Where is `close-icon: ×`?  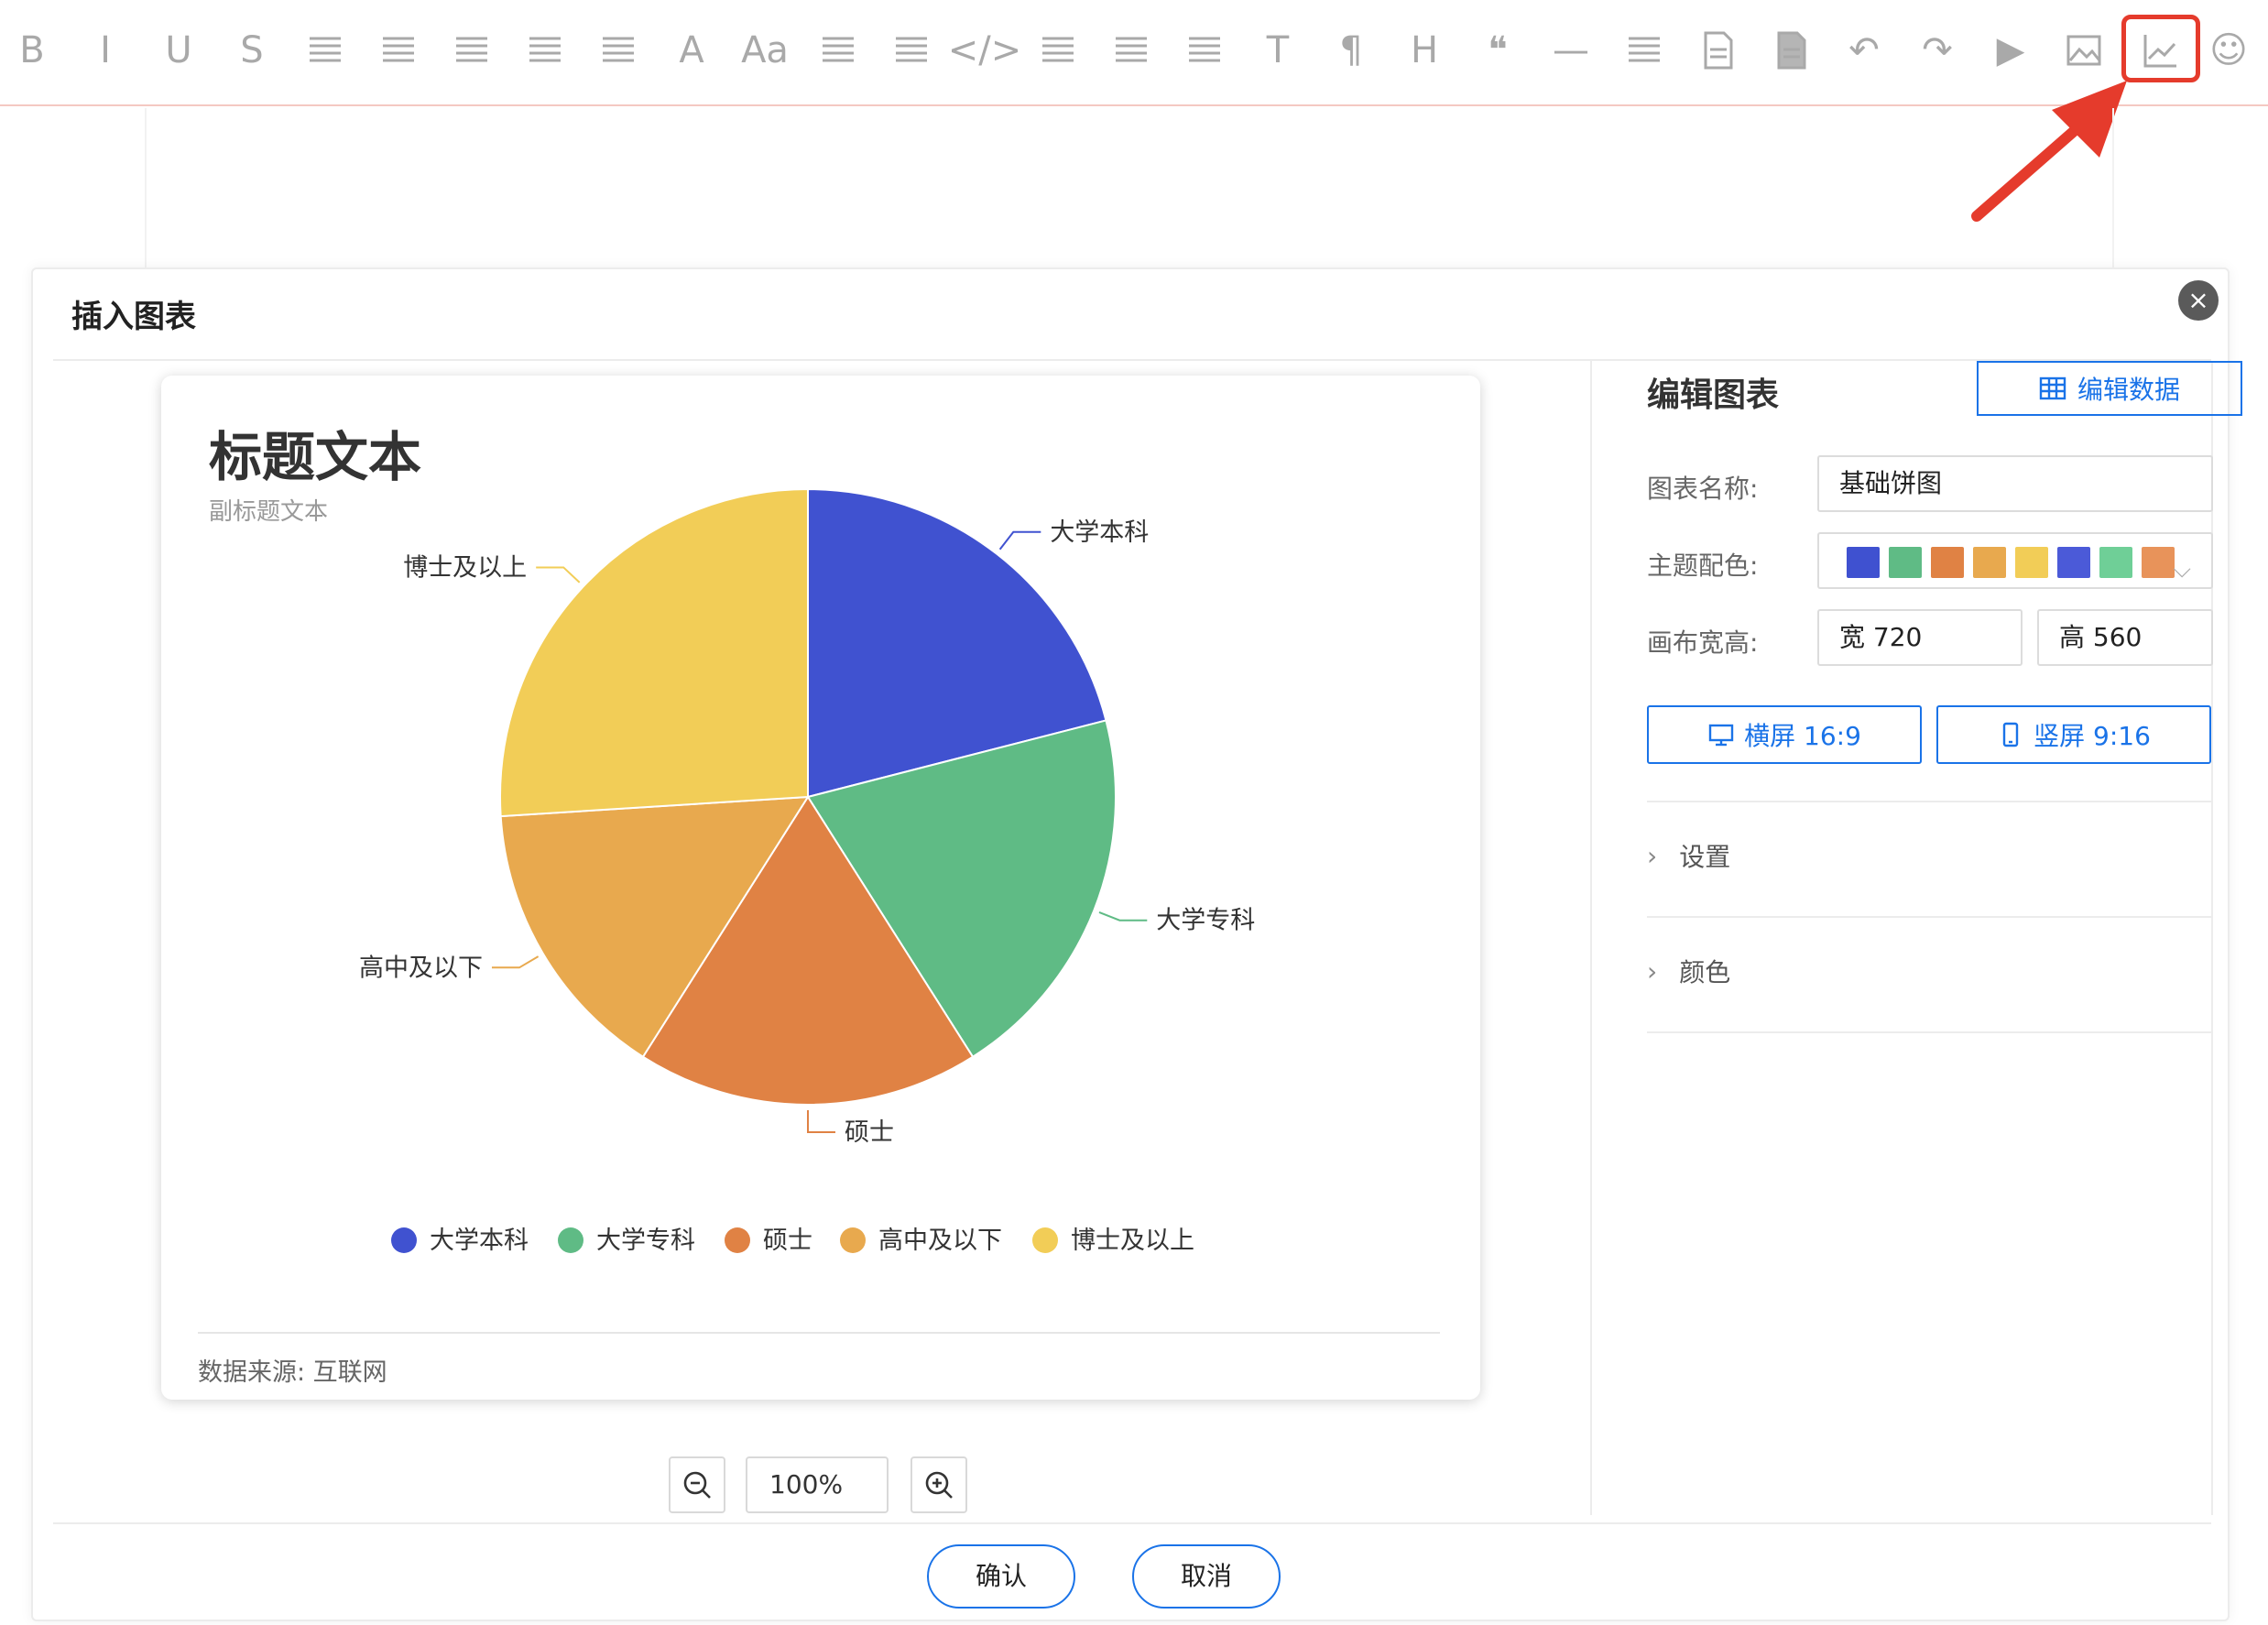
close-icon: × is located at coordinates (2198, 301).